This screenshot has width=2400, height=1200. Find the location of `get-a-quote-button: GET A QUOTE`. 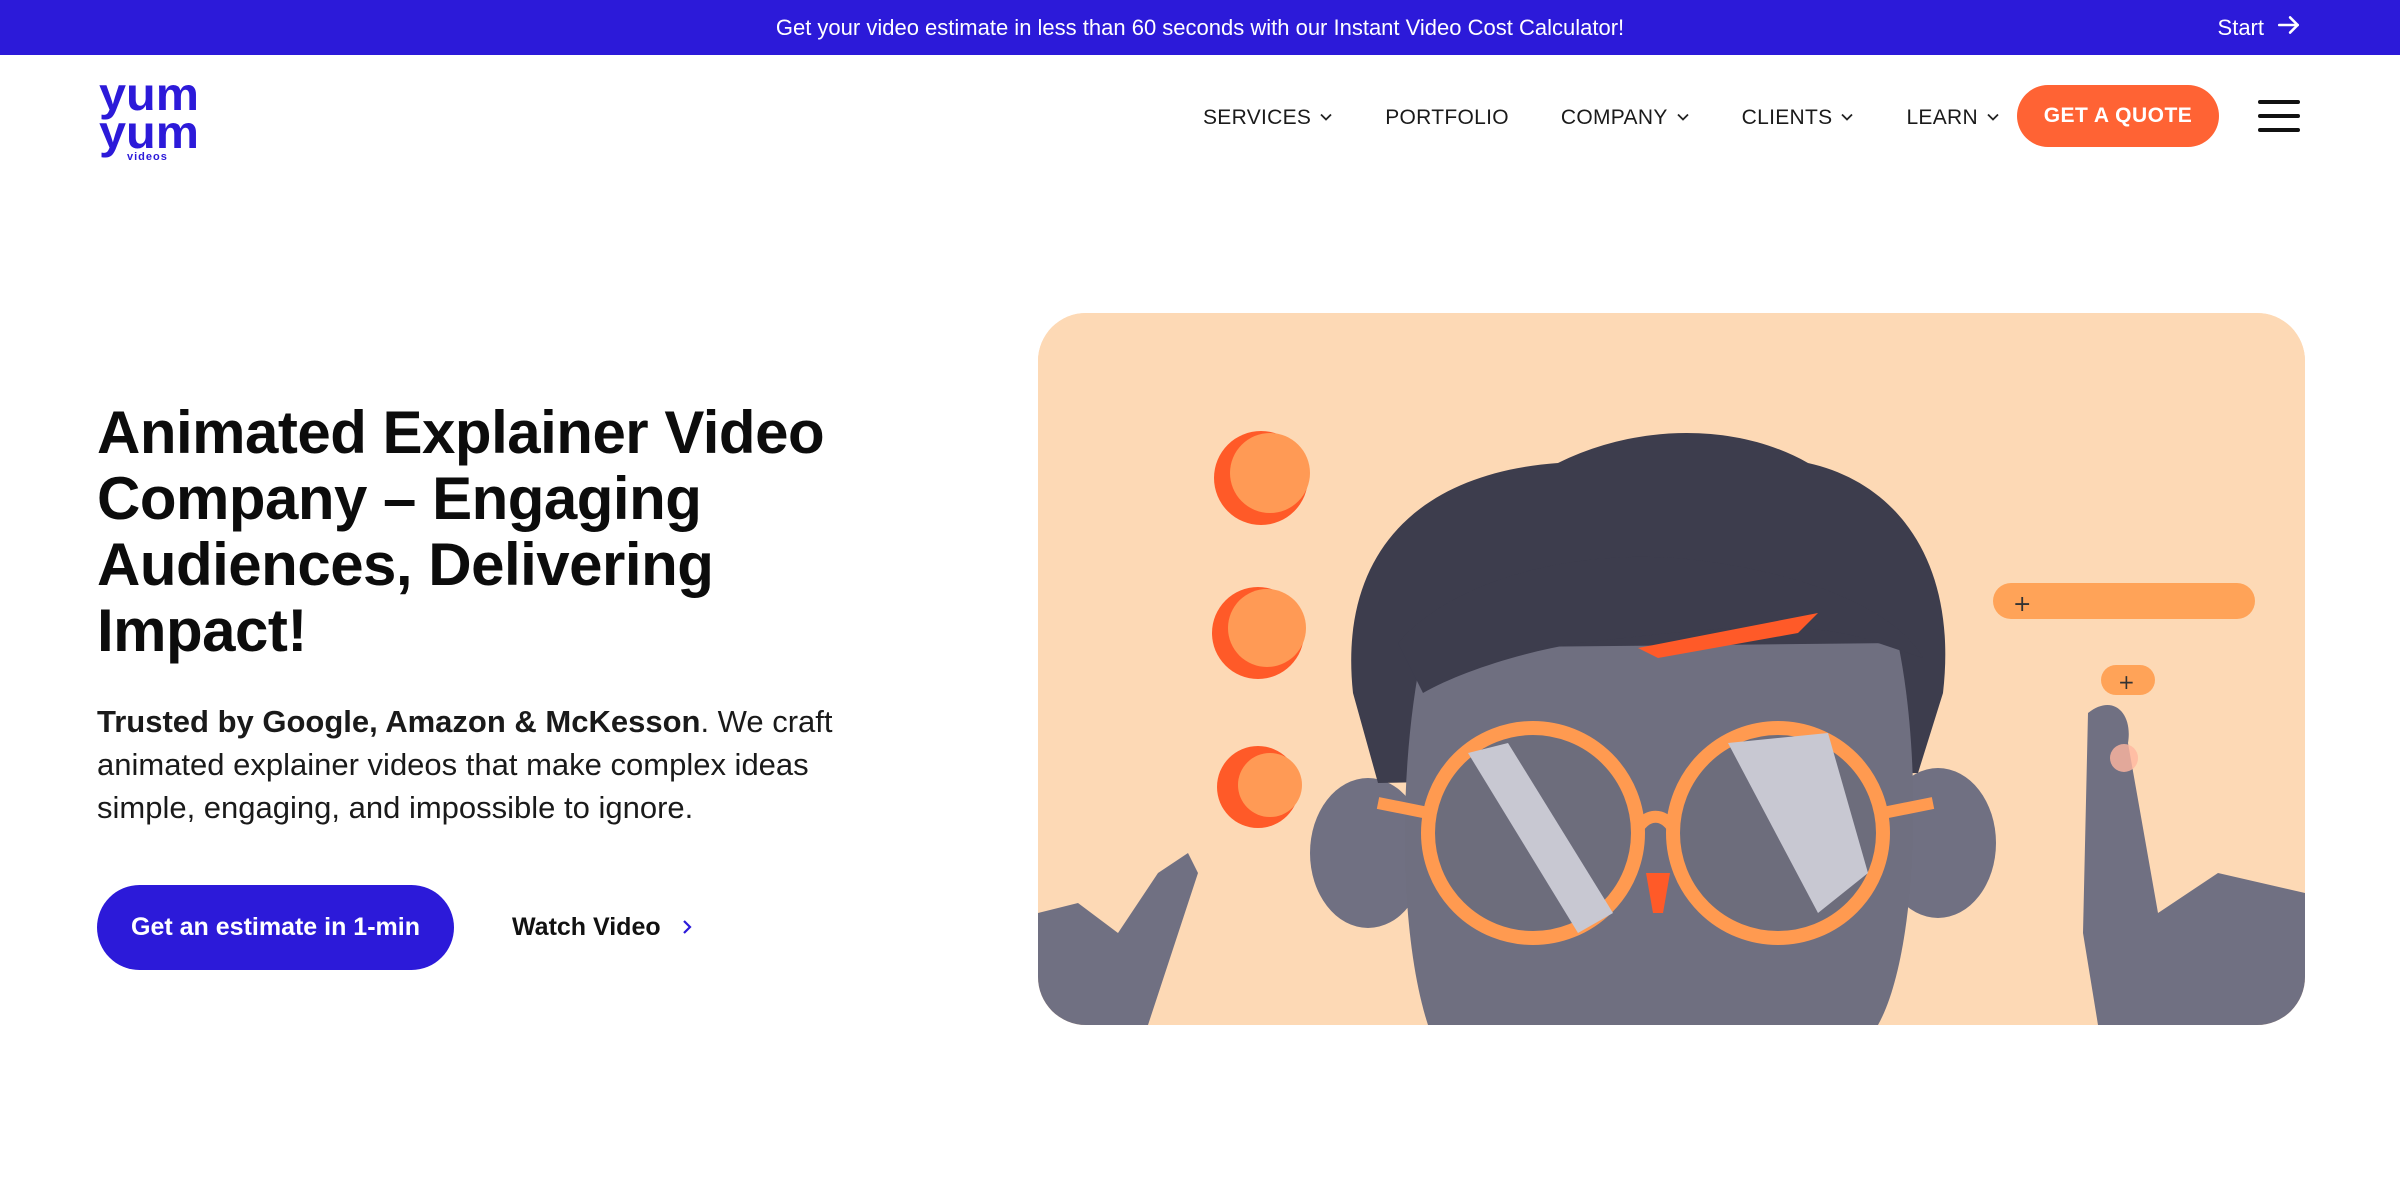

get-a-quote-button: GET A QUOTE is located at coordinates (2118, 116).